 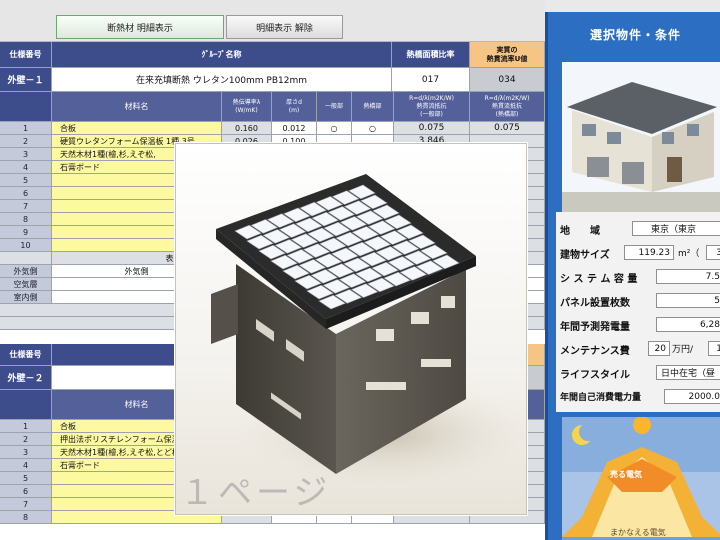 What do you see at coordinates (373, 107) in the screenshot?
I see `col-bridge: 熱橋部` at bounding box center [373, 107].